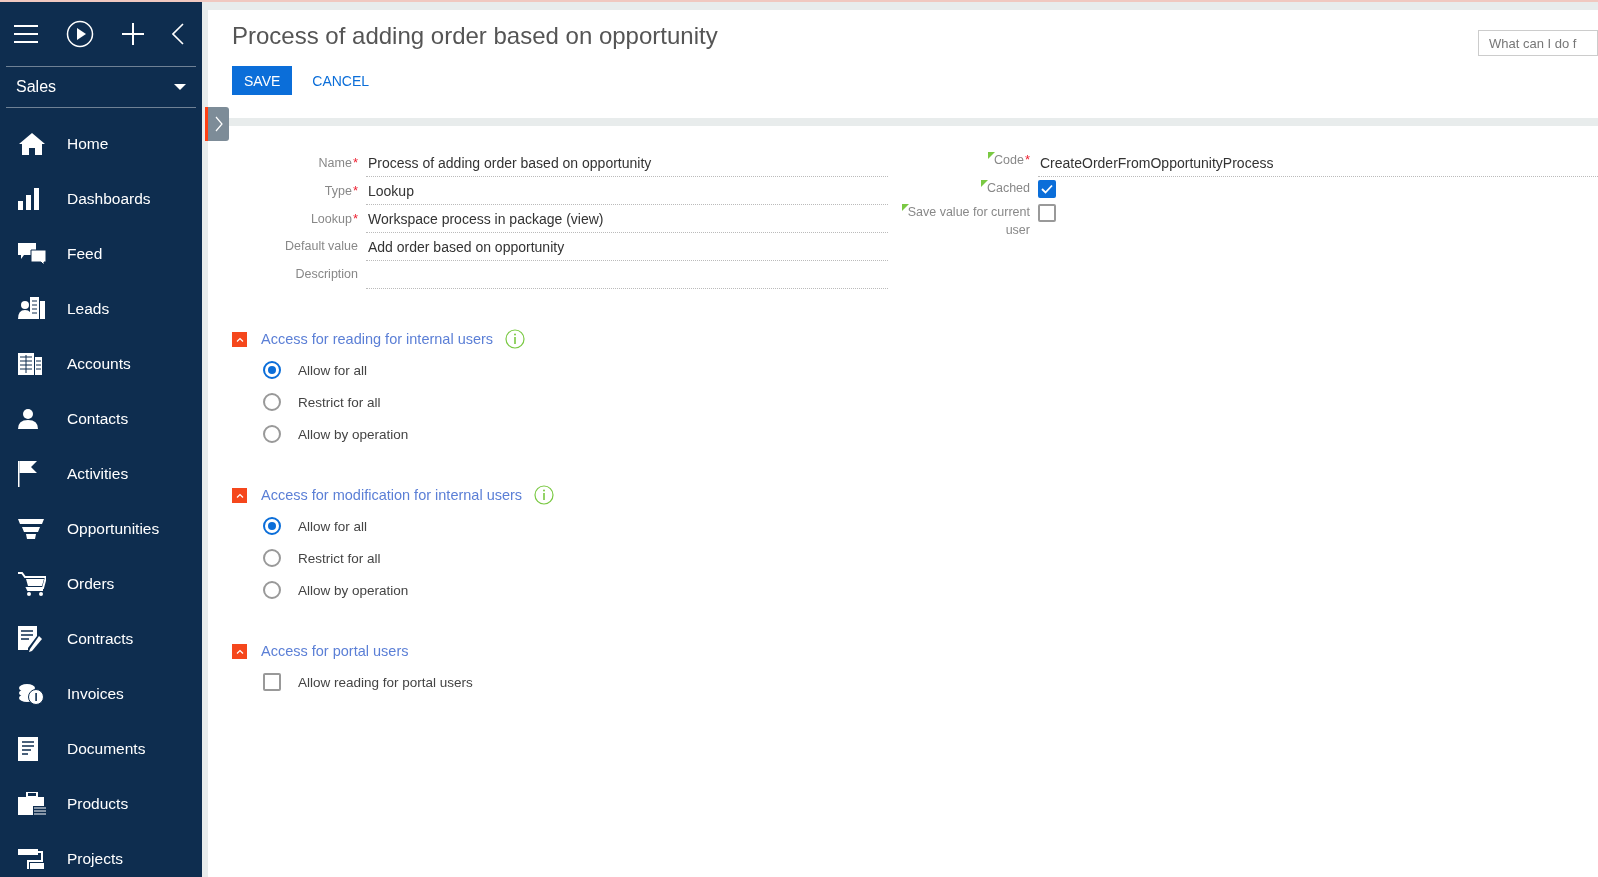  Describe the element at coordinates (32, 583) in the screenshot. I see `cart-icon` at that location.